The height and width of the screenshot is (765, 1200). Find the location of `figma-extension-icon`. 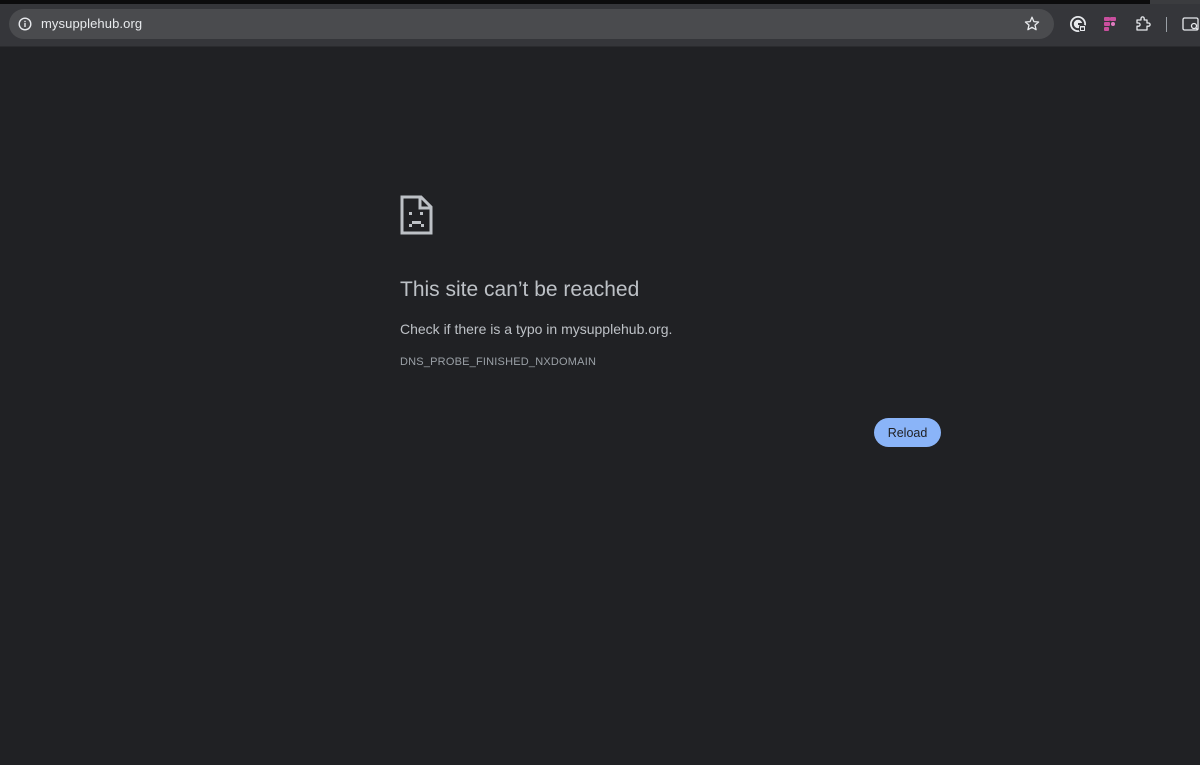

figma-extension-icon is located at coordinates (1110, 24).